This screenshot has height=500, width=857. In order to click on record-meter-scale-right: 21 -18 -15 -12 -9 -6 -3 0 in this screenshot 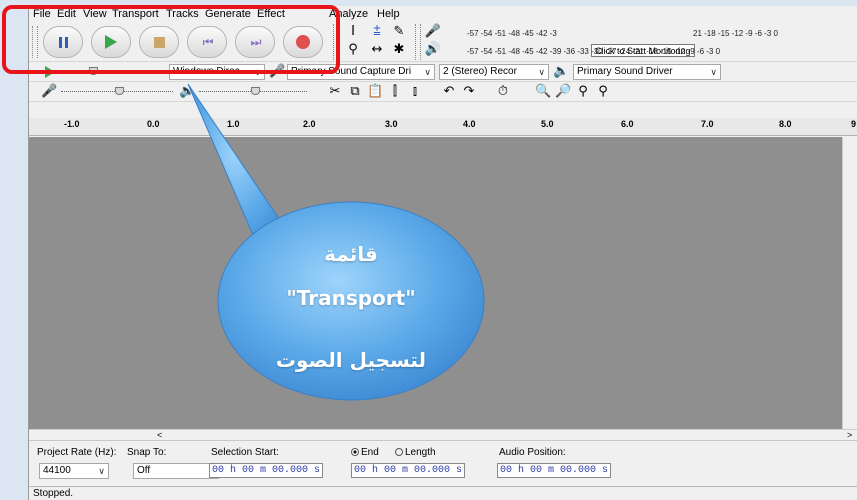, I will do `click(735, 33)`.